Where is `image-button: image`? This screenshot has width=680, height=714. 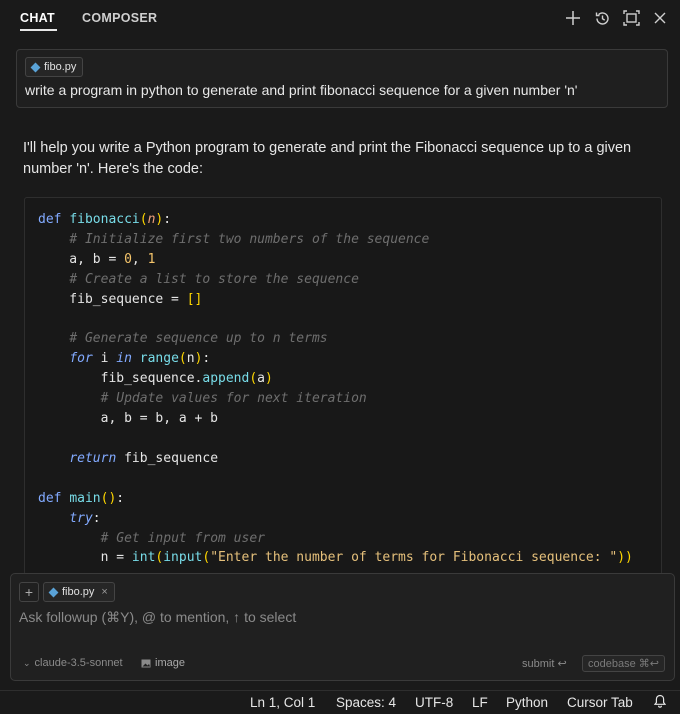 image-button: image is located at coordinates (163, 663).